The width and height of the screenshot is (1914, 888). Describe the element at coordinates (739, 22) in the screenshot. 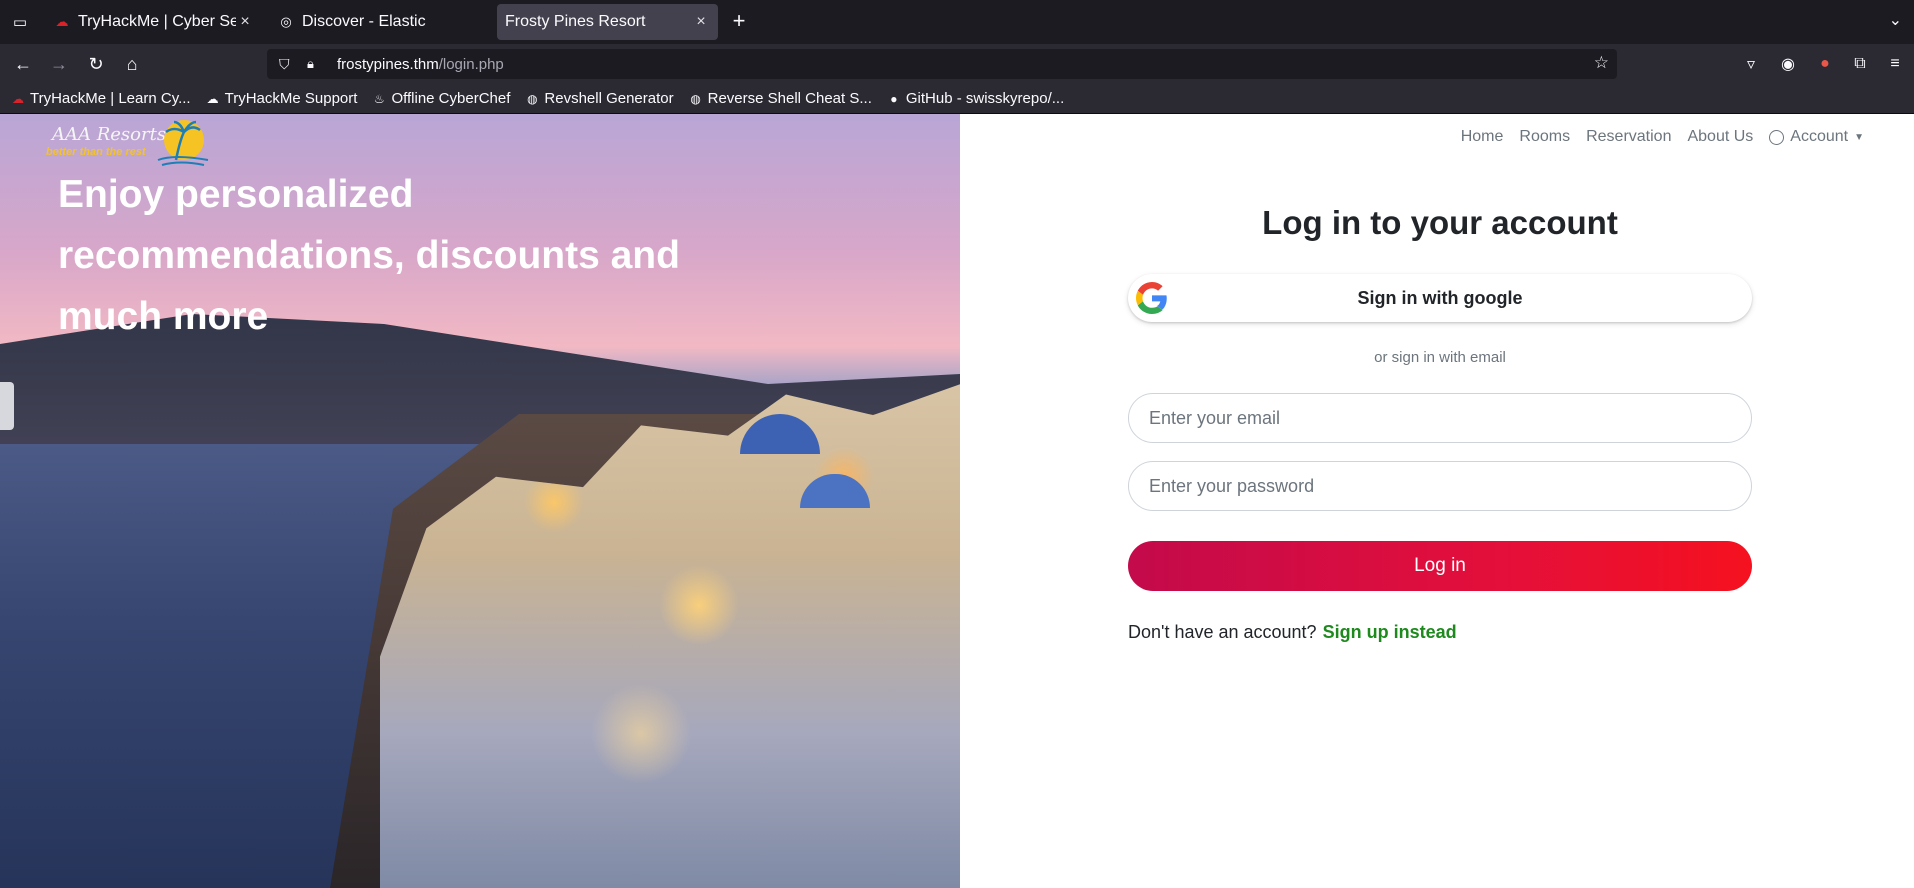

I see `new-tab-icon: +` at that location.